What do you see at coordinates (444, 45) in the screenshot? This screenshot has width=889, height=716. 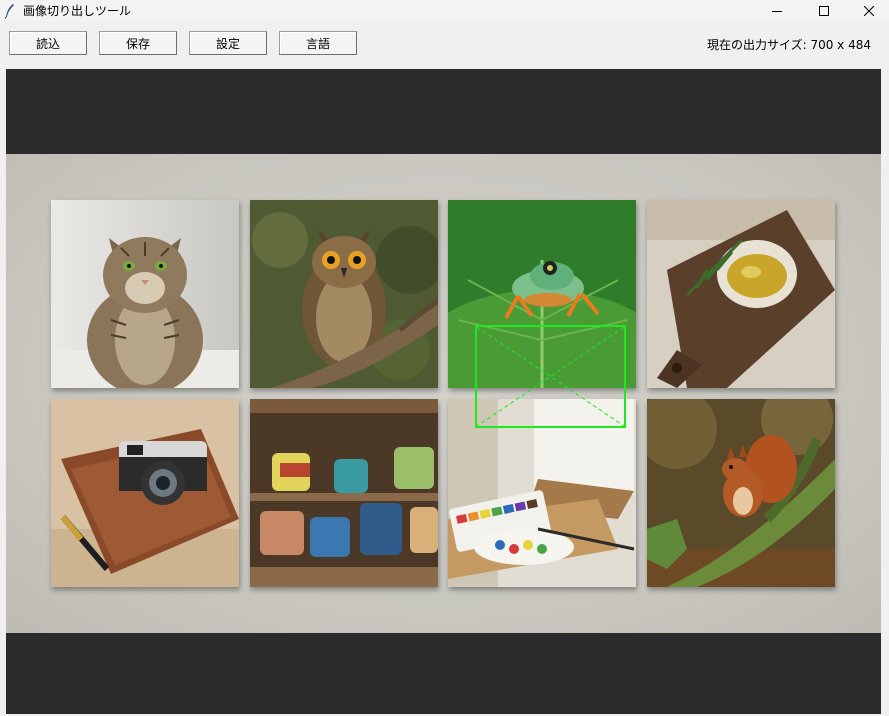 I see `toolbar: 読込 保存 設定 言語 現在の出力サイズ: 700 x 484` at bounding box center [444, 45].